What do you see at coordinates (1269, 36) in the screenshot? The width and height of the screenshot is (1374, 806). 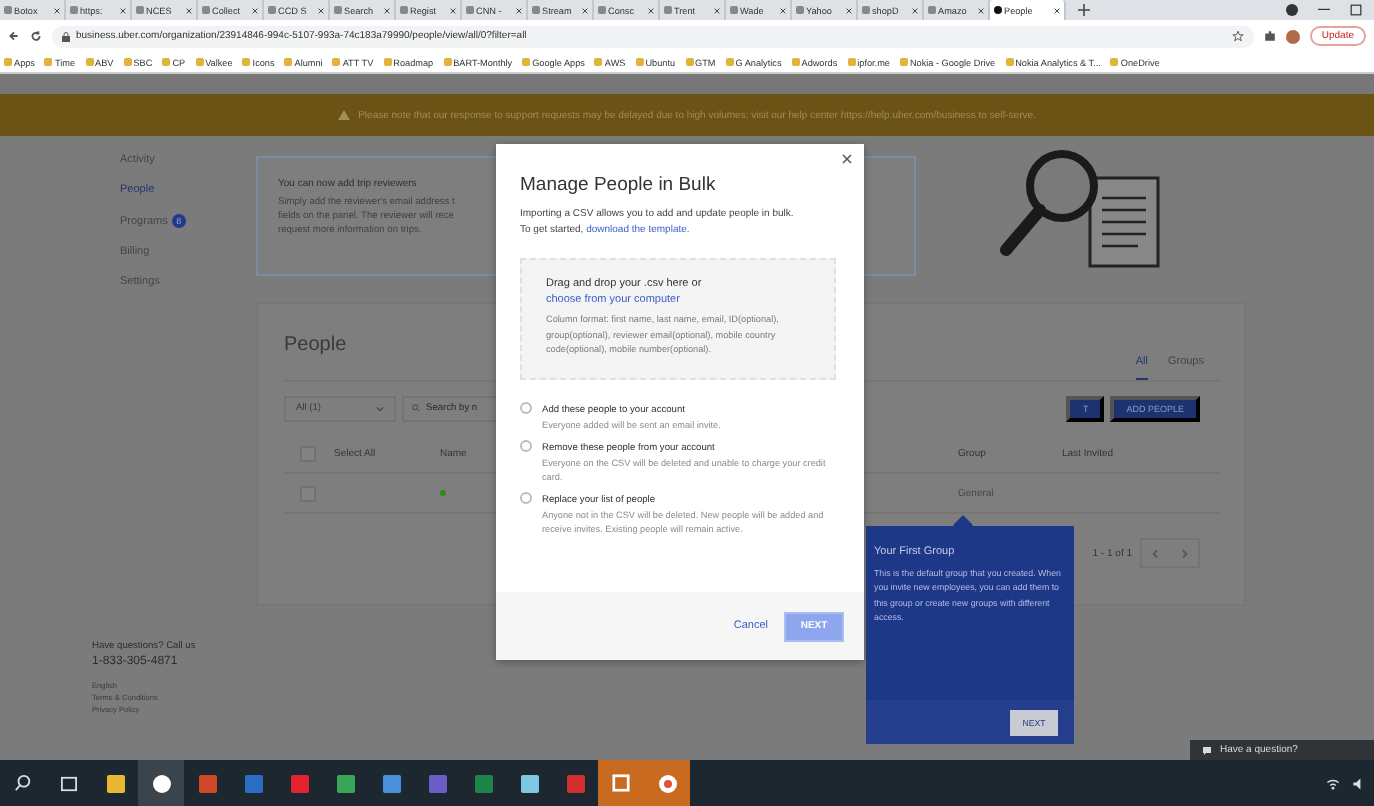 I see `puzzle-icon` at bounding box center [1269, 36].